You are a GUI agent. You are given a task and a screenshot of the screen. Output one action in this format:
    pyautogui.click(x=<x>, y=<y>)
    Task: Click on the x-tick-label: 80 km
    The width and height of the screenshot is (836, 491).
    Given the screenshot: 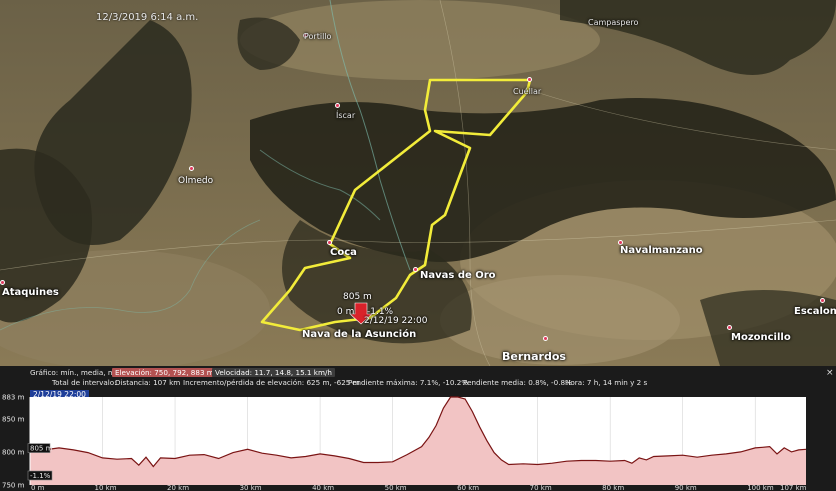 What is the action you would take?
    pyautogui.click(x=613, y=487)
    